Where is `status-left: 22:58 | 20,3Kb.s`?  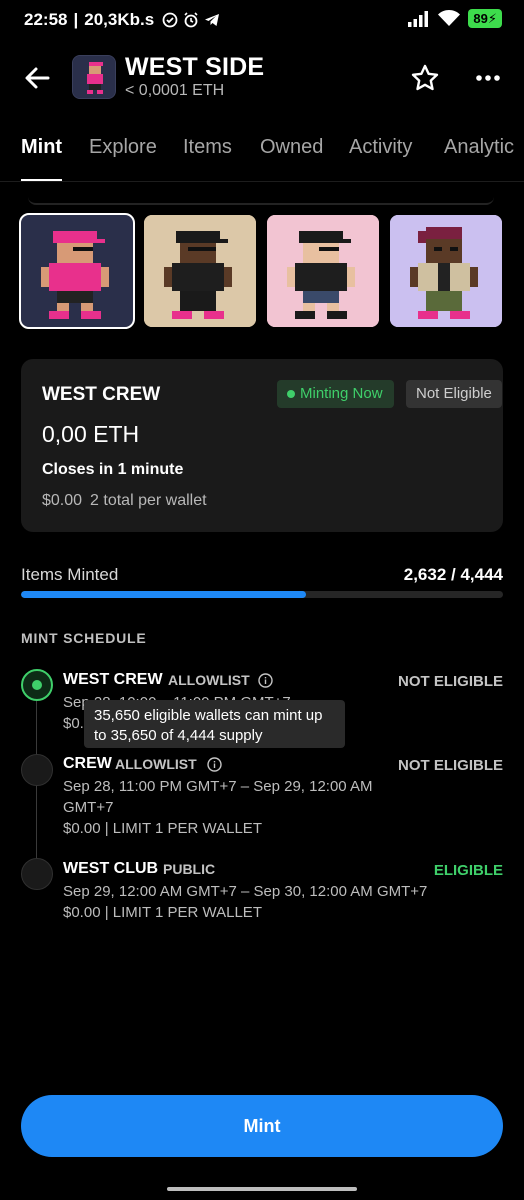
status-left: 22:58 | 20,3Kb.s is located at coordinates (122, 20).